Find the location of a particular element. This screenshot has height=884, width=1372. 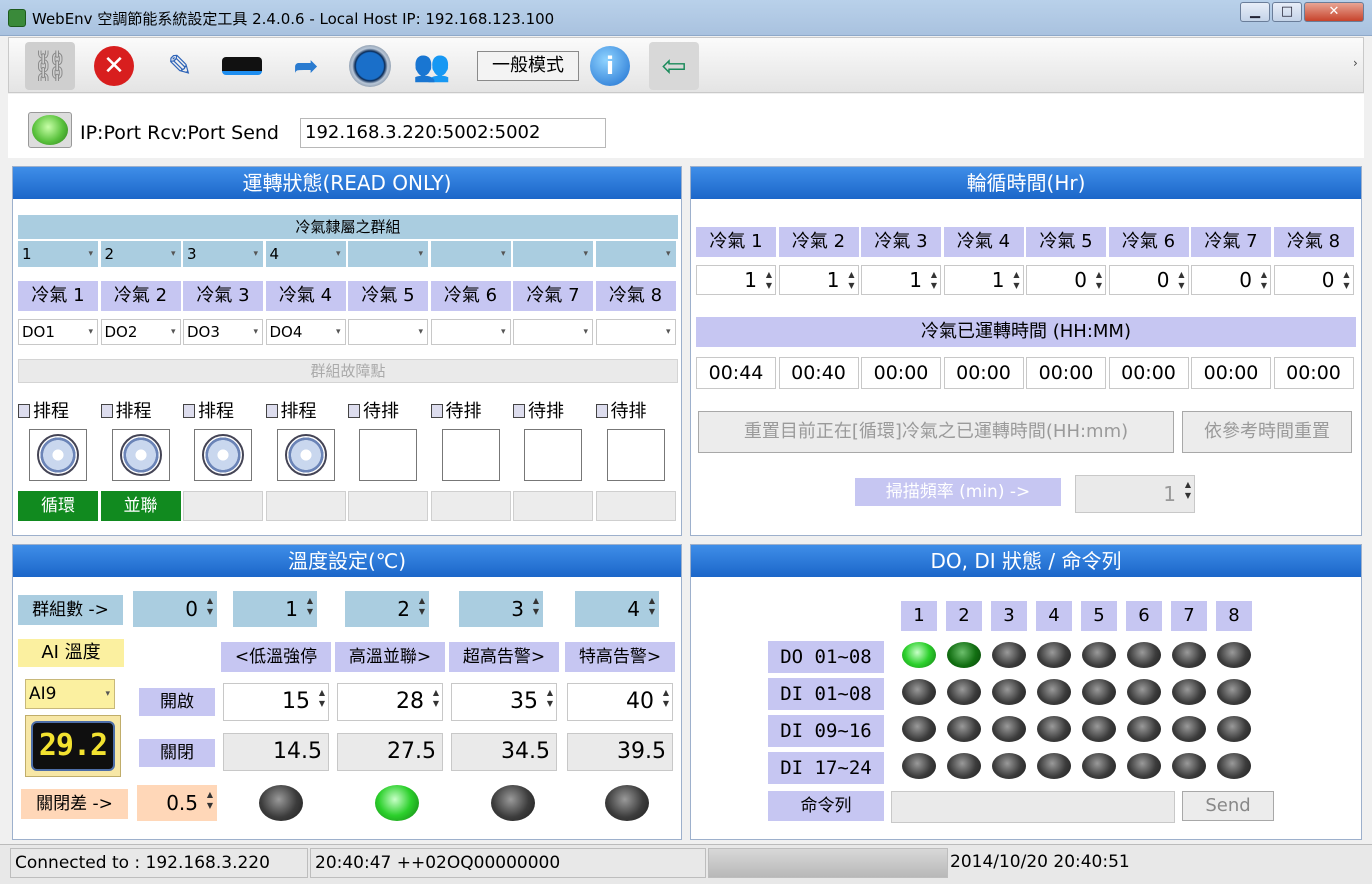

group-select: 4 ▾ is located at coordinates (305, 254).